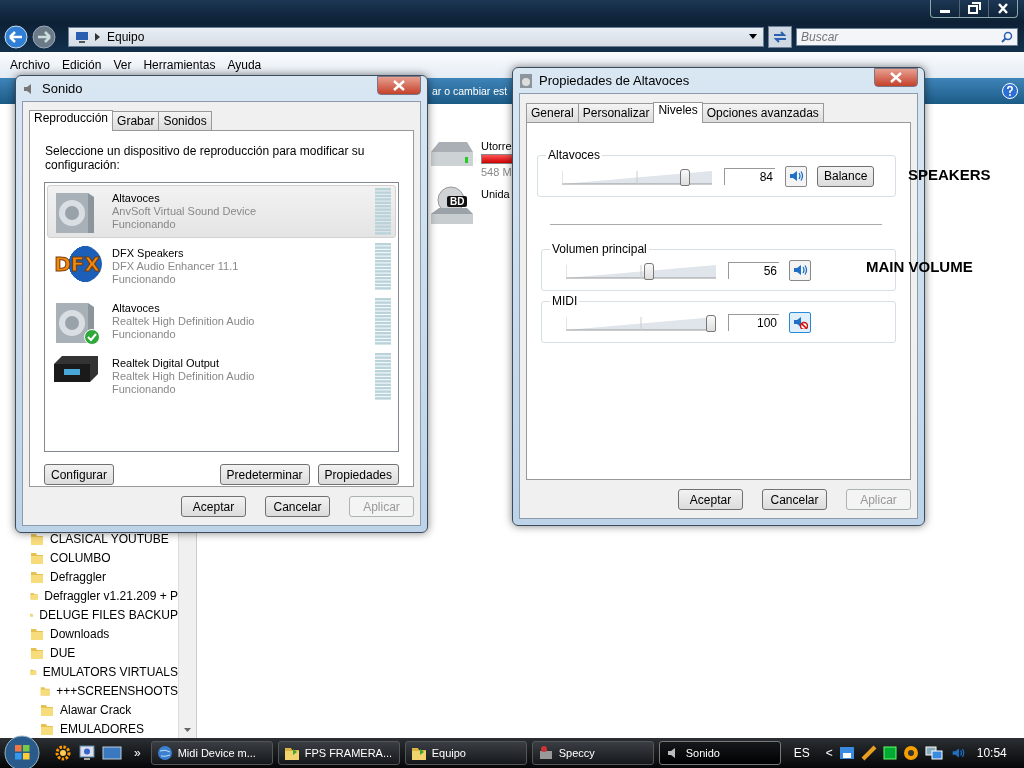 The height and width of the screenshot is (768, 1024). Describe the element at coordinates (205, 157) in the screenshot. I see `instruction-text: Seleccione un dispositivo de reproducción para modificar su configuración:` at that location.